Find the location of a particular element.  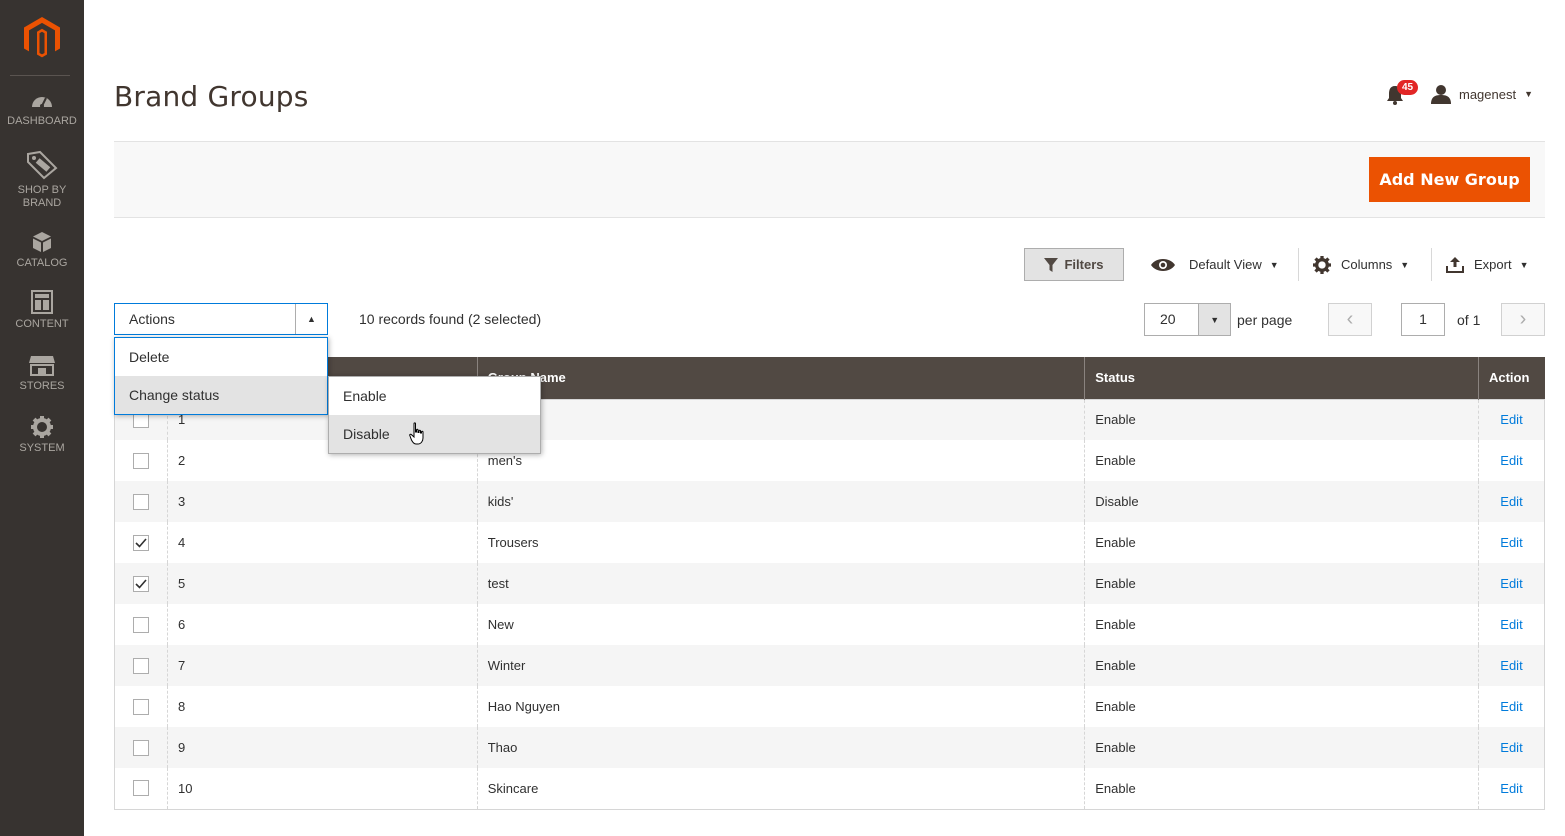

per-page-select: 20 ▼ is located at coordinates (1187, 319).